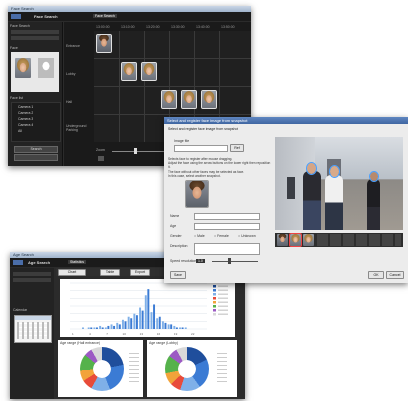 This screenshot has width=408, height=401. Describe the element at coordinates (77, 262) in the screenshot. I see `tab-statistics: Statistics` at that location.